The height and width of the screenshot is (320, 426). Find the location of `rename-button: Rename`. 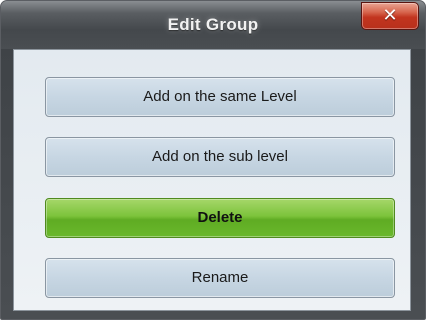

rename-button: Rename is located at coordinates (220, 278).